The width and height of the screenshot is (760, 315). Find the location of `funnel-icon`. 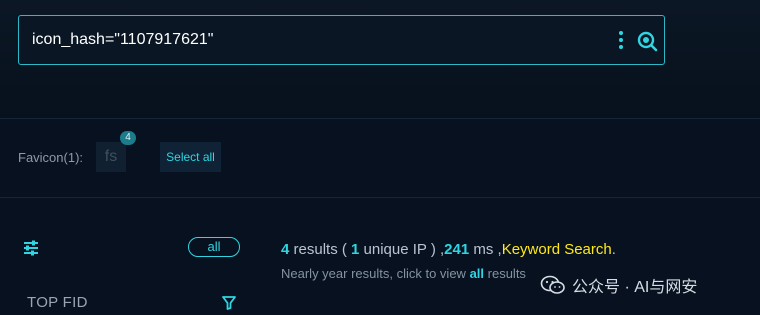

funnel-icon is located at coordinates (229, 303).